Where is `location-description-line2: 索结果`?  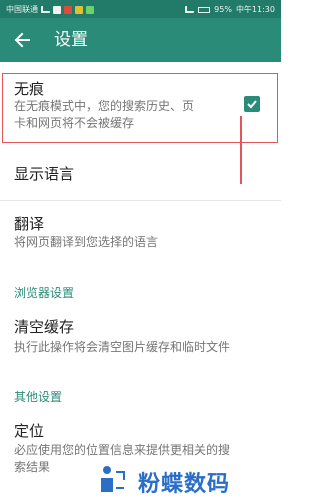 location-description-line2: 索结果 is located at coordinates (32, 467).